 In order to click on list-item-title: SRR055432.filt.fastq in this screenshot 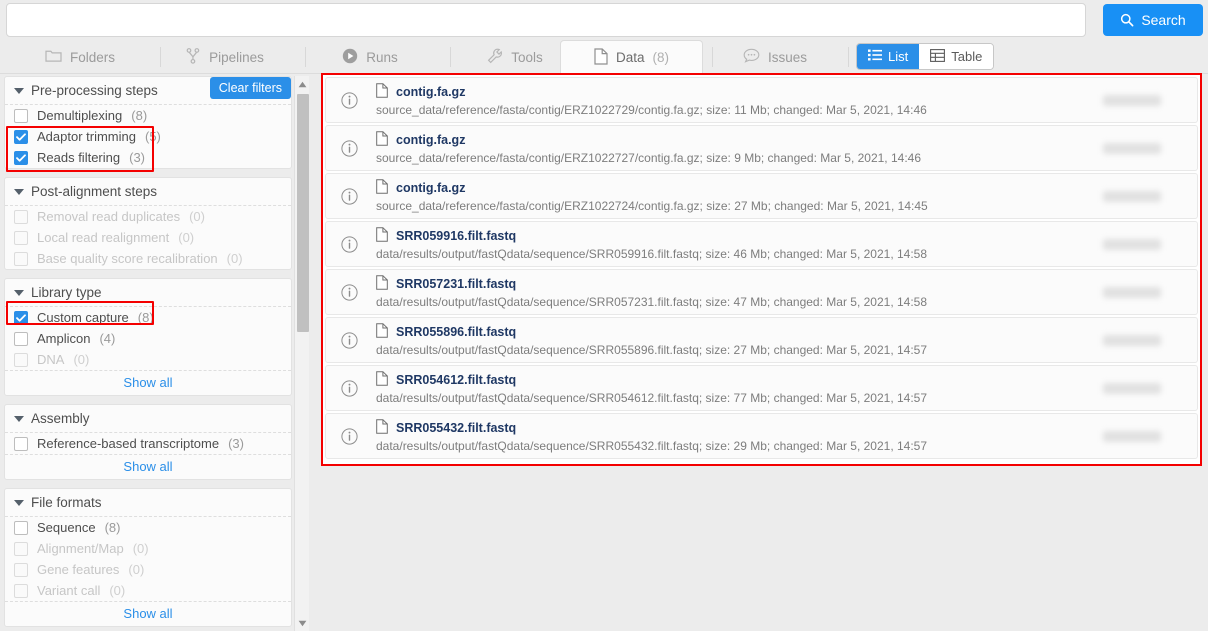, I will do `click(739, 428)`.